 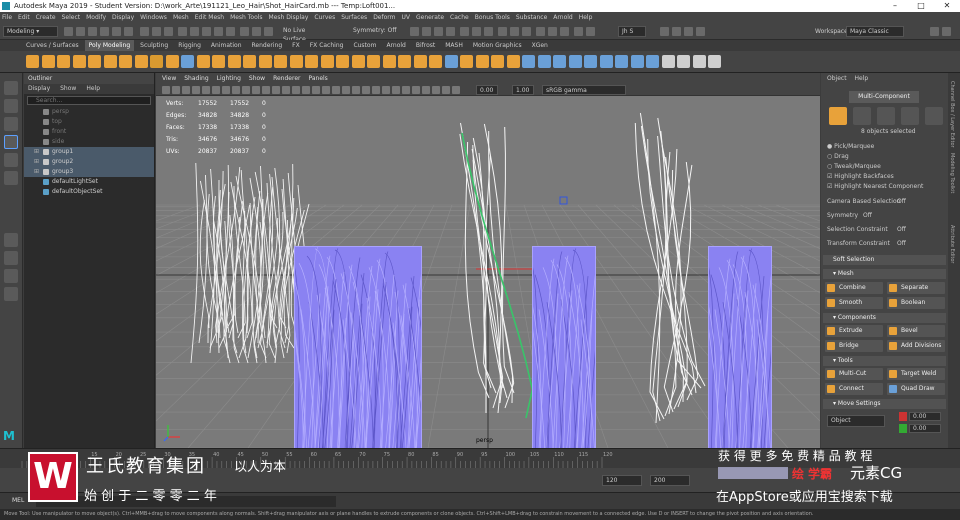 What do you see at coordinates (523, 90) in the screenshot?
I see `gamma-field: 1.00` at bounding box center [523, 90].